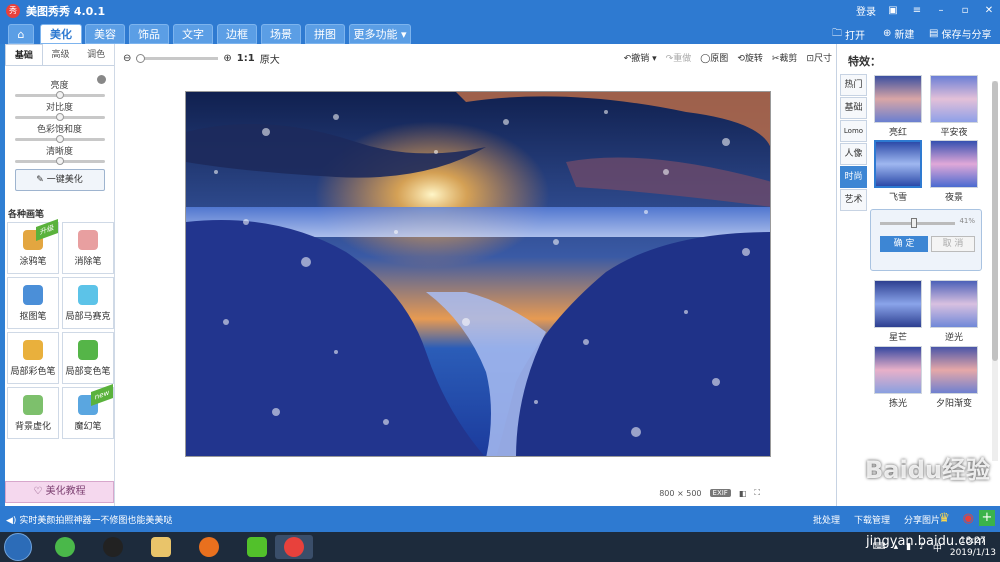 The width and height of the screenshot is (1000, 562). Describe the element at coordinates (380, 34) in the screenshot. I see `tab-more: 更多功能 ▾` at that location.